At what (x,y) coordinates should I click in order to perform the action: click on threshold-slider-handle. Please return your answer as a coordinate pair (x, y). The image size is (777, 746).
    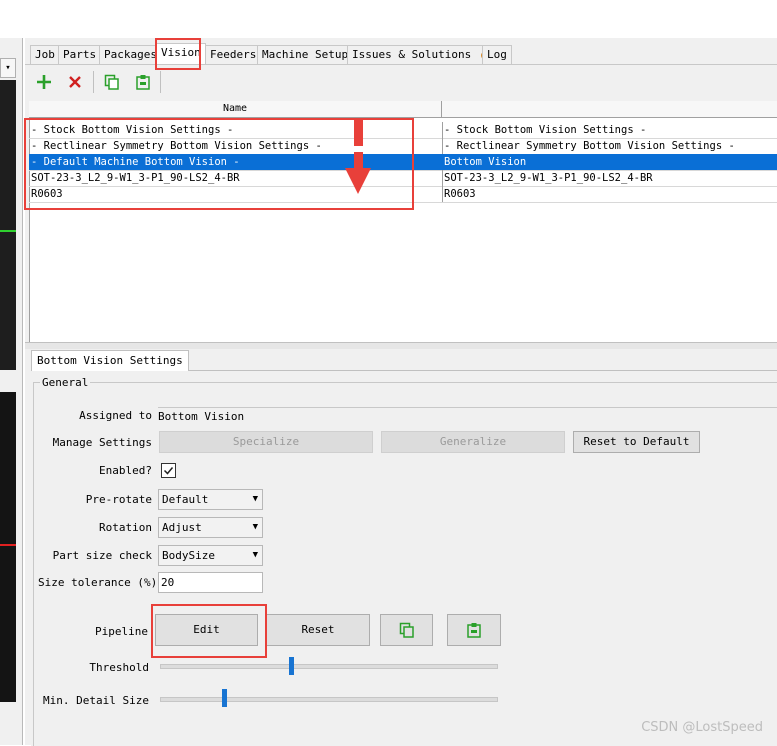
    Looking at the image, I should click on (292, 666).